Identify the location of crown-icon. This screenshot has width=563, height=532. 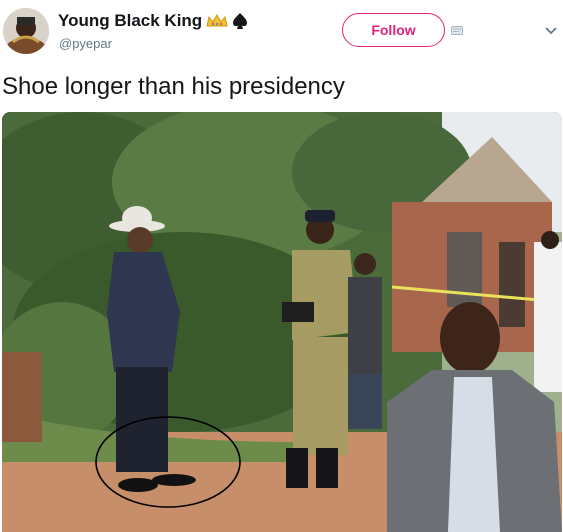
(217, 20).